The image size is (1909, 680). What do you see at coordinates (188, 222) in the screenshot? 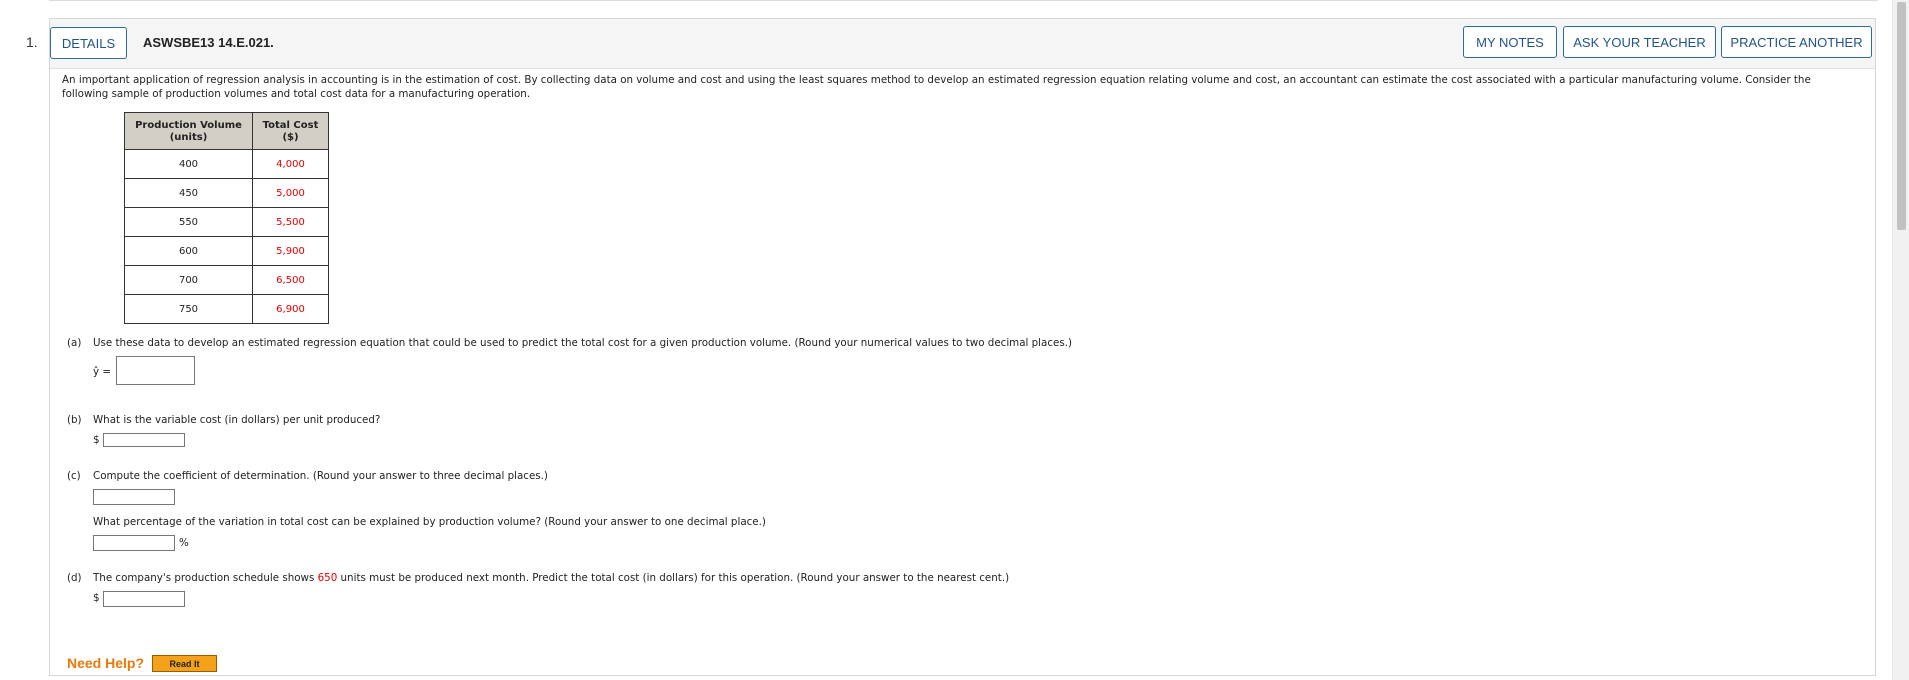
I see `volume-cell: 550` at bounding box center [188, 222].